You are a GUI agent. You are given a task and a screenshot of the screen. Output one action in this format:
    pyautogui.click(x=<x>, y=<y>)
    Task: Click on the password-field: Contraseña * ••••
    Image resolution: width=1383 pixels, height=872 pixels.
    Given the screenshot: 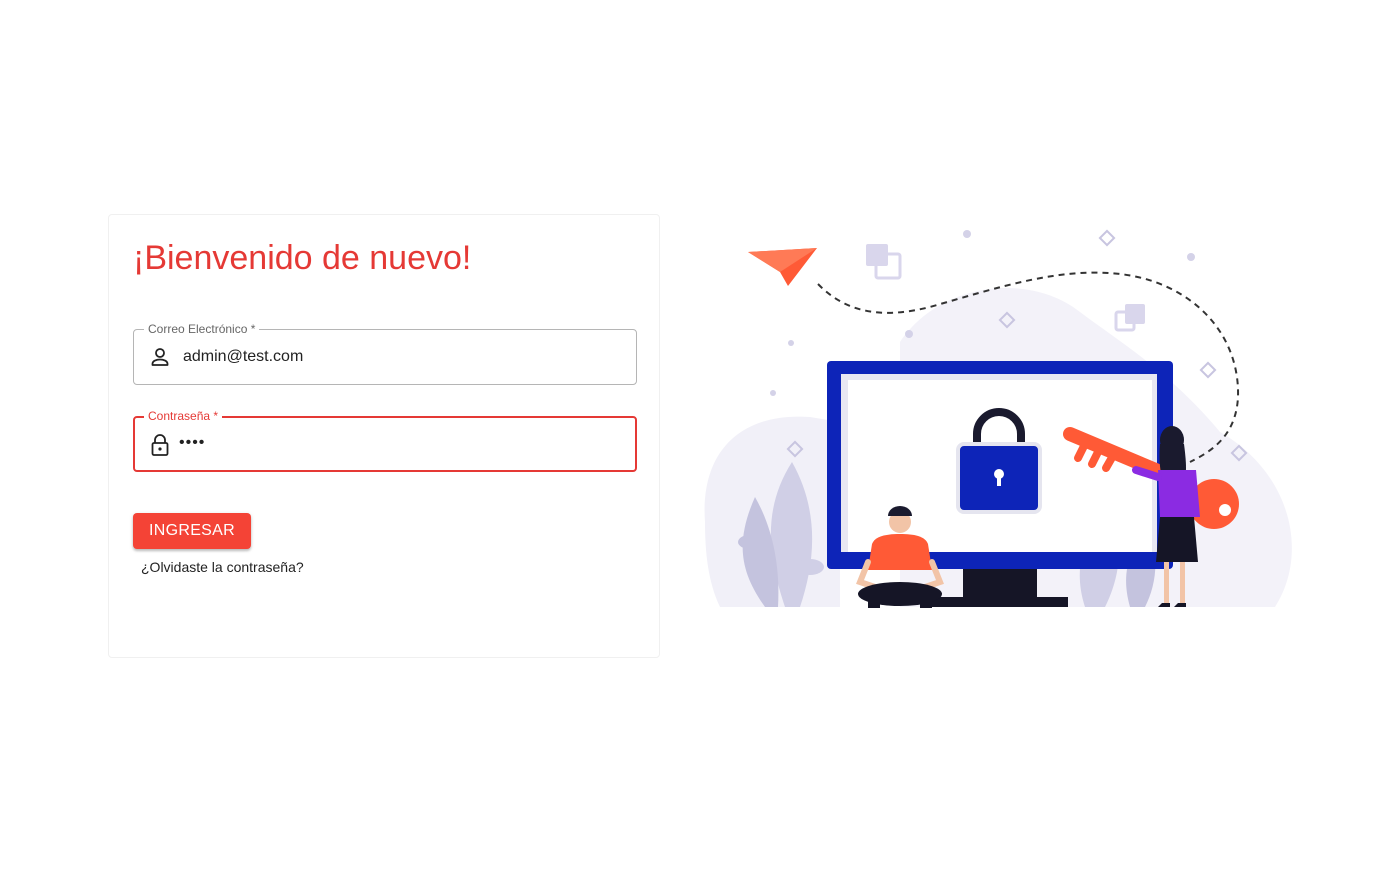 What is the action you would take?
    pyautogui.click(x=385, y=440)
    